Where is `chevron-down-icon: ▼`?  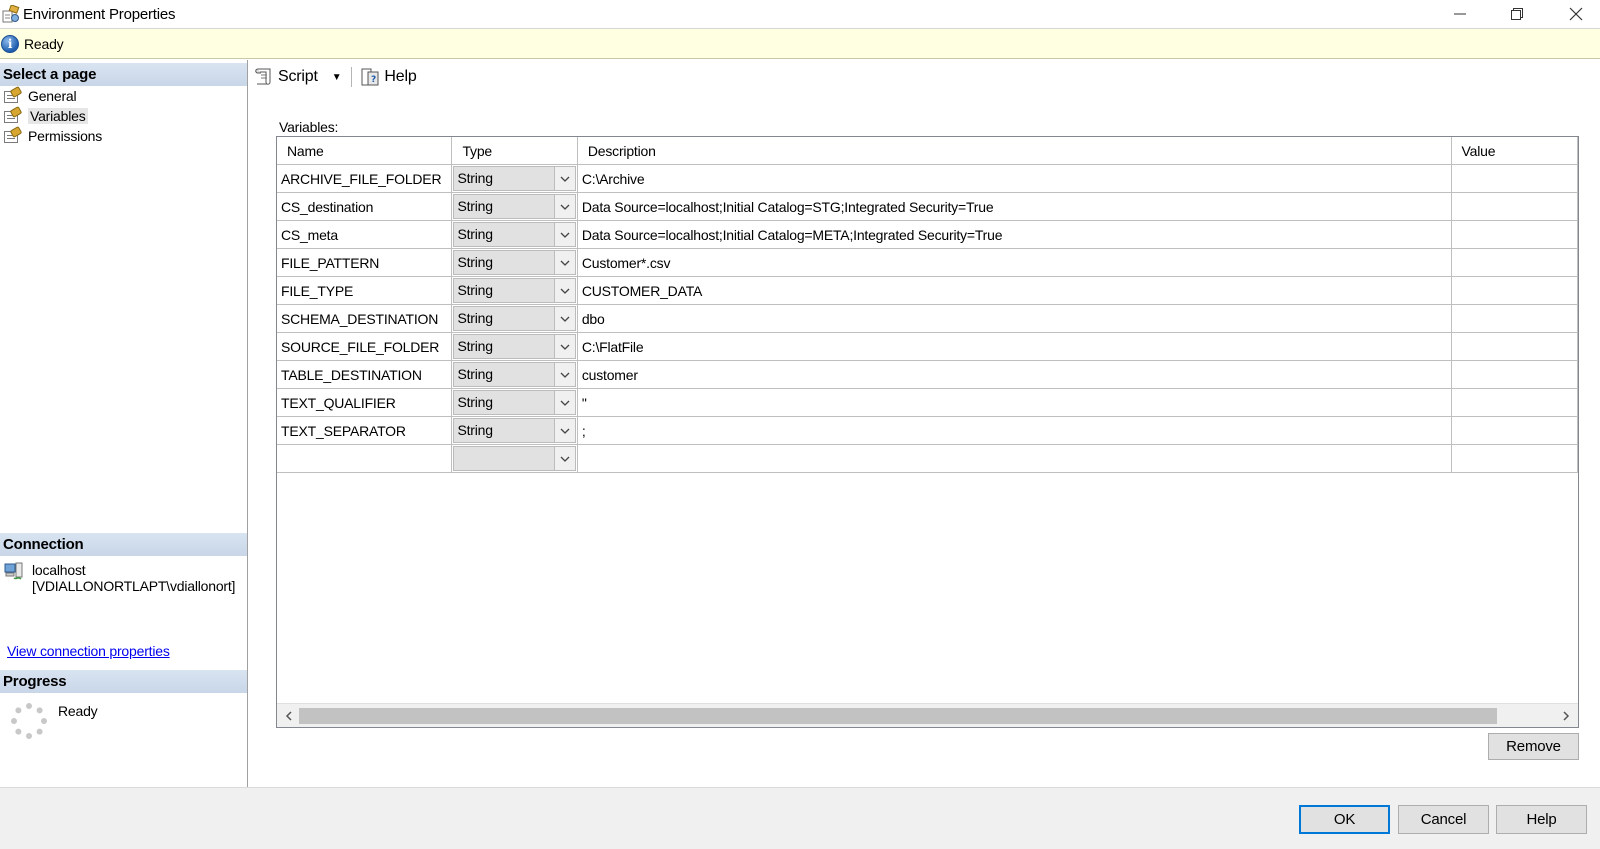
chevron-down-icon: ▼ is located at coordinates (337, 77).